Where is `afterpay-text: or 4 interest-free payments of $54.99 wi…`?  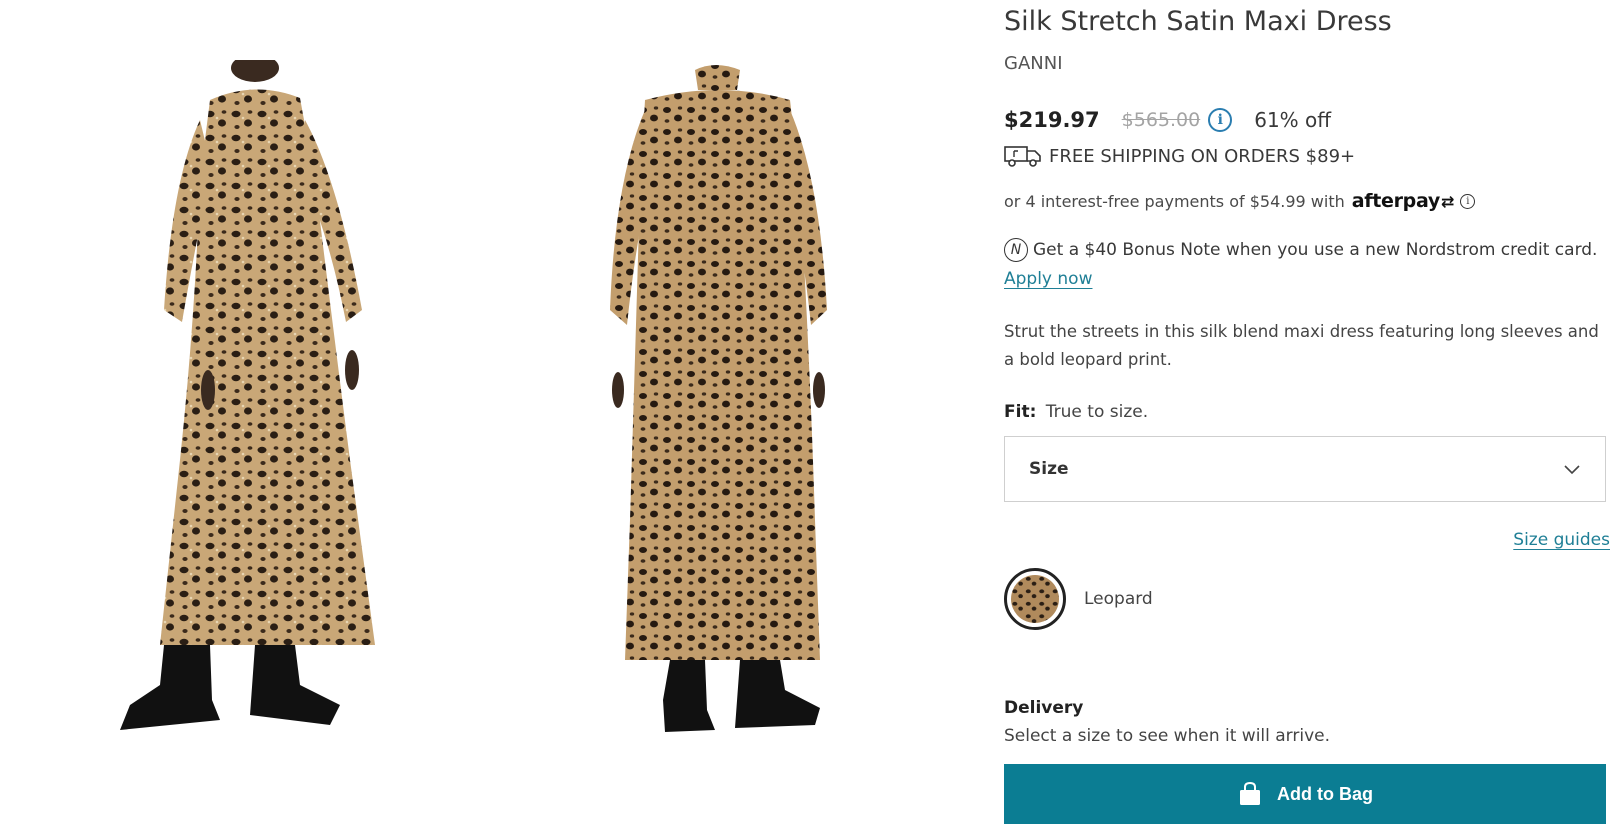 afterpay-text: or 4 interest-free payments of $54.99 wi… is located at coordinates (1174, 201).